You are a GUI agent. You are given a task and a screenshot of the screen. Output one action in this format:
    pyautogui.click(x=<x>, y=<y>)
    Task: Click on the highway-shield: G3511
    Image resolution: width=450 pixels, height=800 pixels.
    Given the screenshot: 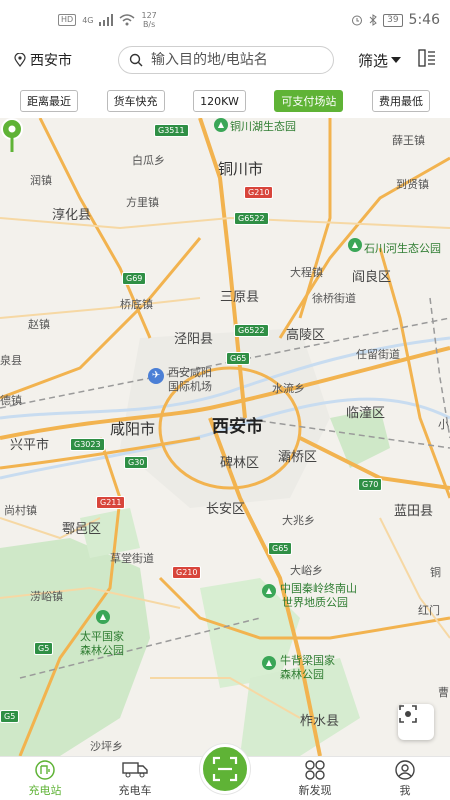 What is the action you would take?
    pyautogui.click(x=171, y=130)
    